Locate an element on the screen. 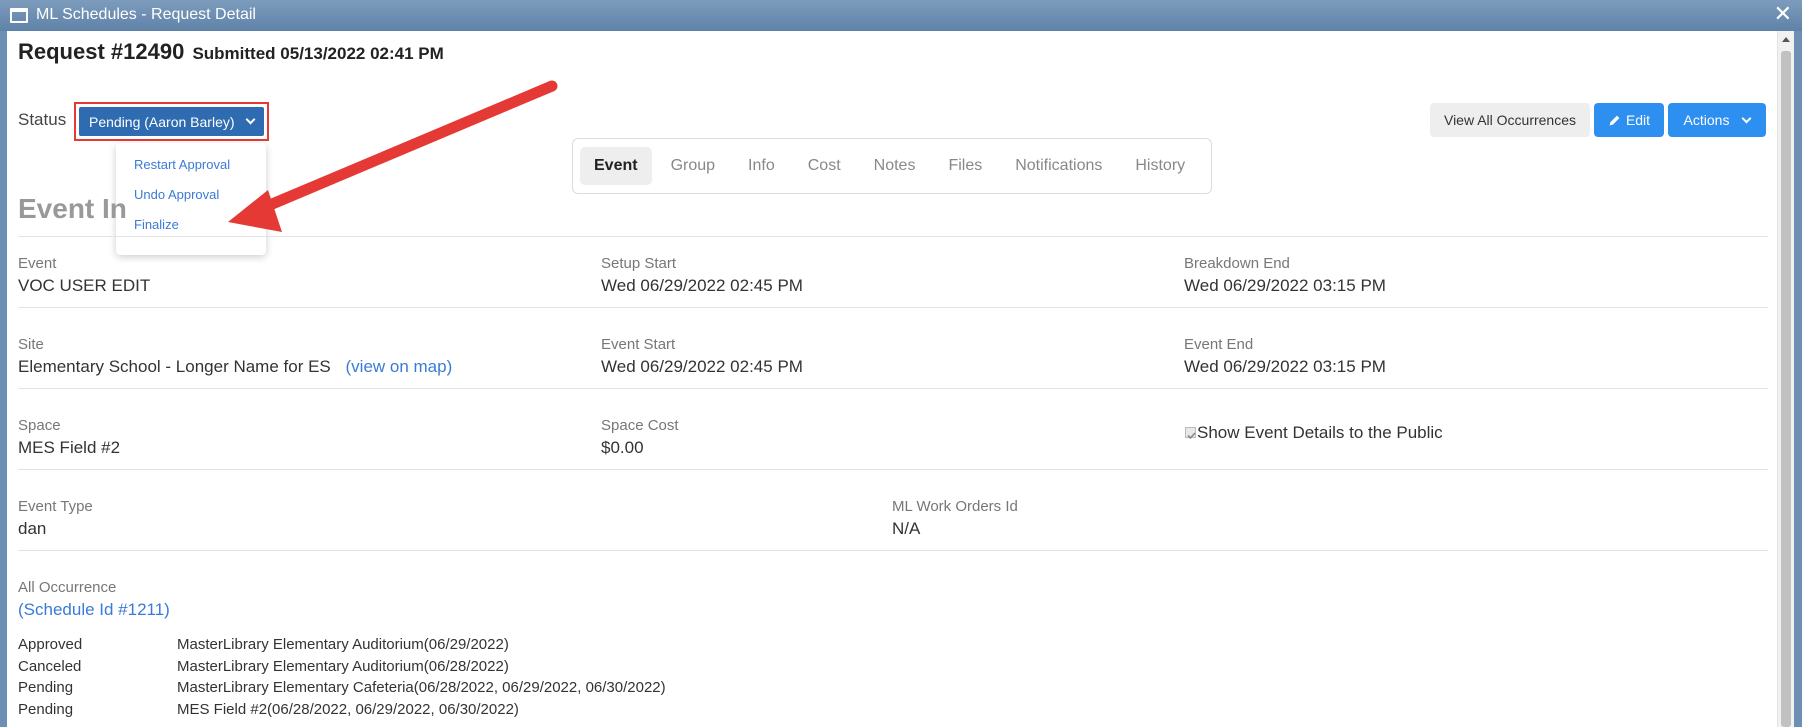  status-highlight-box: Pending (Aaron Barley) is located at coordinates (171, 121).